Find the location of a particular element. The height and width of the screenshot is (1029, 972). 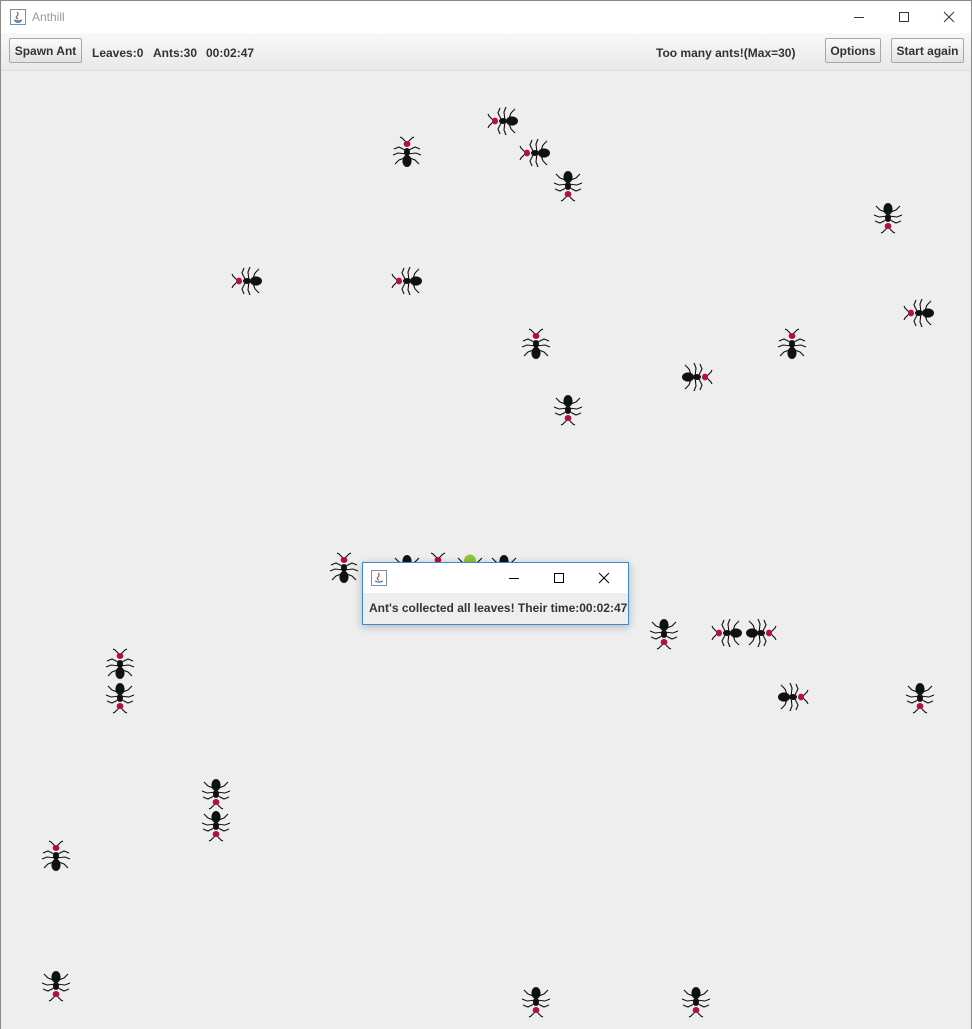

dialog-minimize-button is located at coordinates (514, 578).